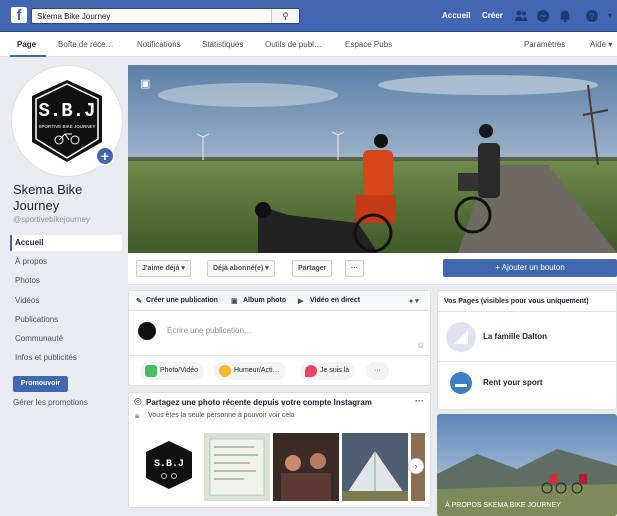 The image size is (617, 516). Describe the element at coordinates (354, 268) in the screenshot. I see `more-actions-button: ···` at that location.